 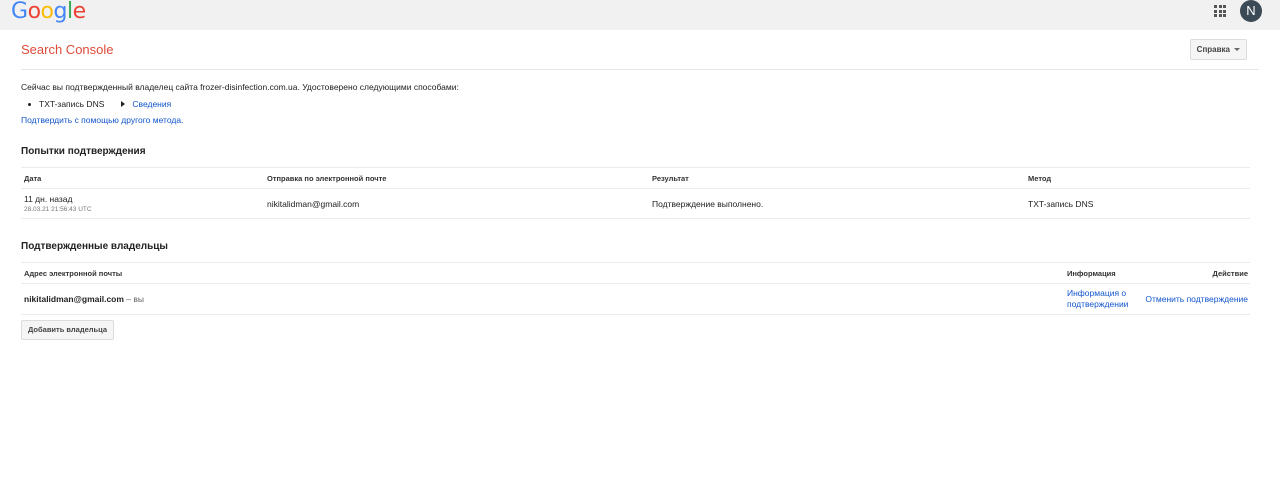 What do you see at coordinates (58, 209) in the screenshot?
I see `attempt-timestamp: 28.03.21 21:56:43 UTC` at bounding box center [58, 209].